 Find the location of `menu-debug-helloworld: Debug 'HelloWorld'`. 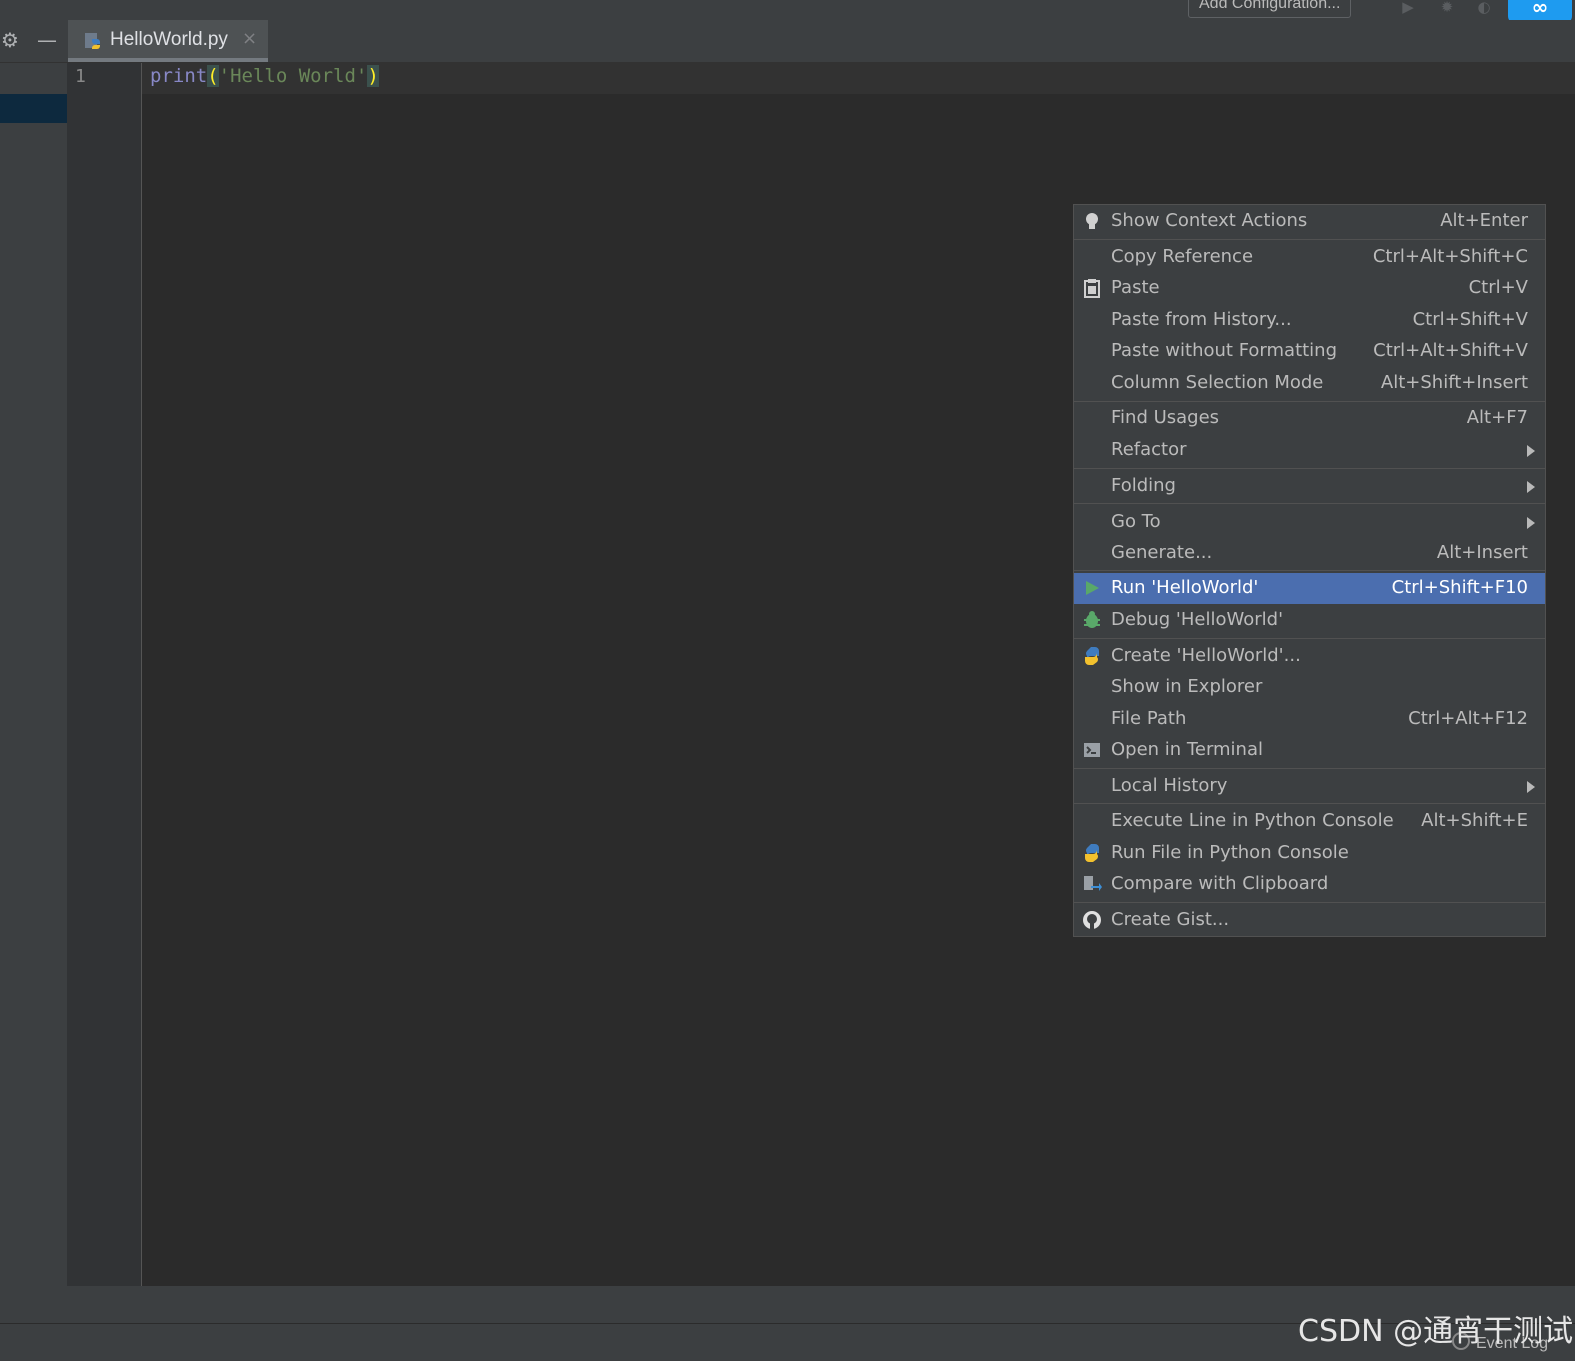

menu-debug-helloworld: Debug 'HelloWorld' is located at coordinates (1309, 620).